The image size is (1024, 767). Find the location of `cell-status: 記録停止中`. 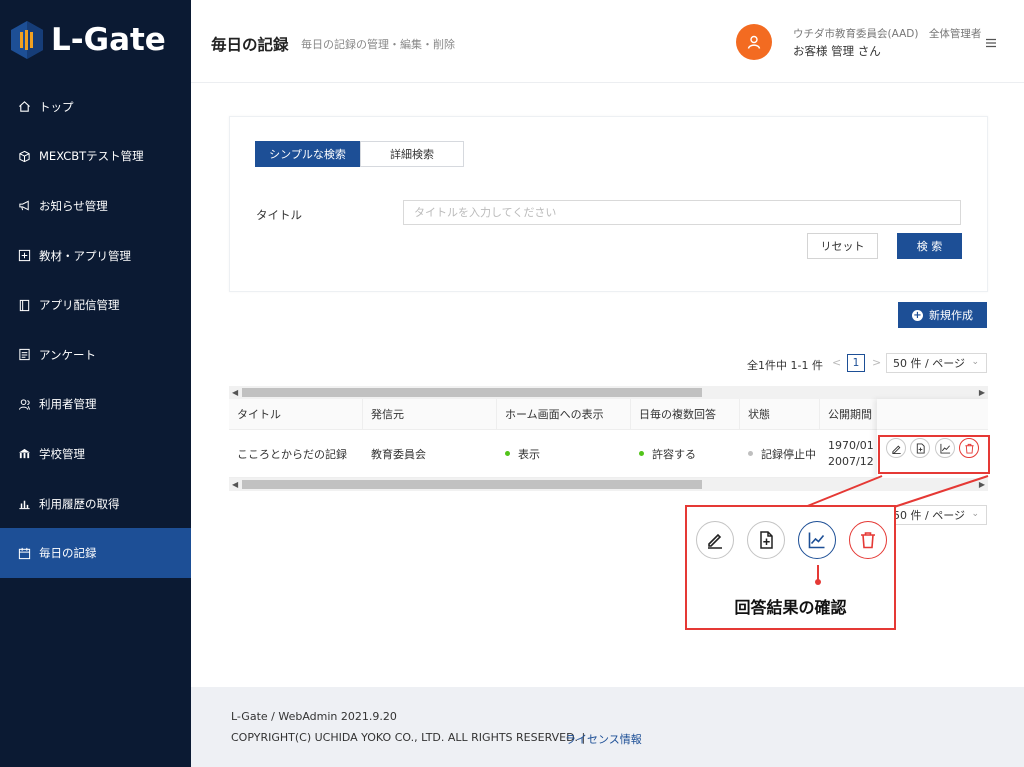

cell-status: 記録停止中 is located at coordinates (780, 453).